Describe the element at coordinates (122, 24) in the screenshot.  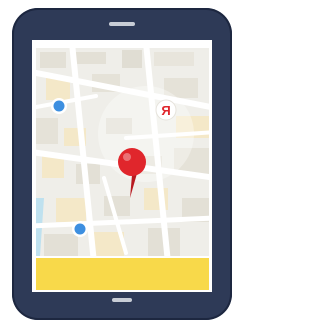
I see `speaker-slot` at that location.